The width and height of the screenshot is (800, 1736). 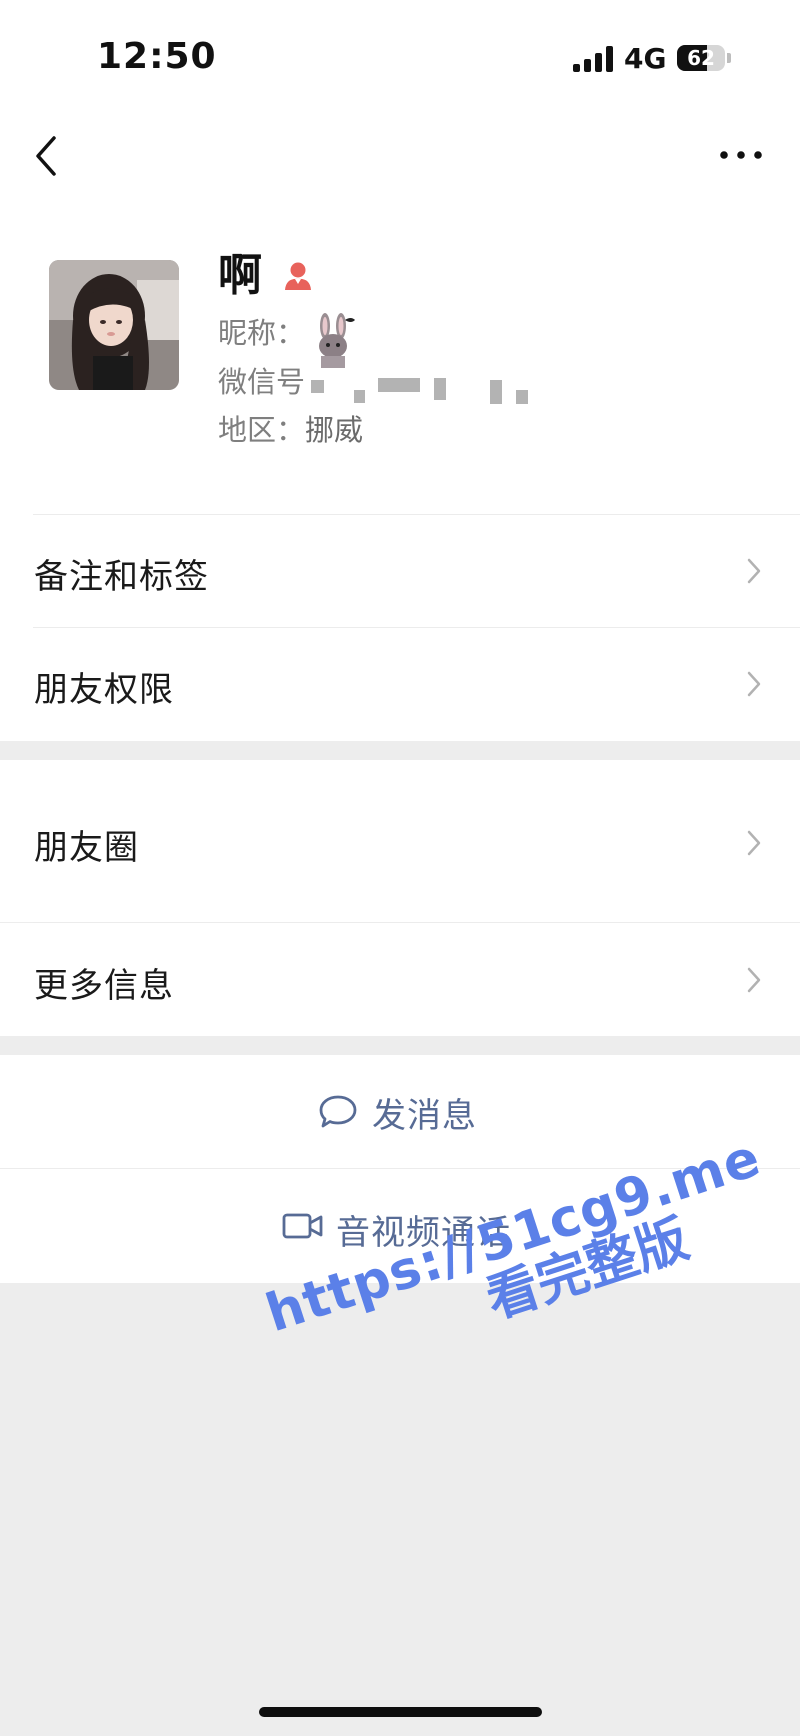 I want to click on rabbit-emoji-icon, so click(x=337, y=340).